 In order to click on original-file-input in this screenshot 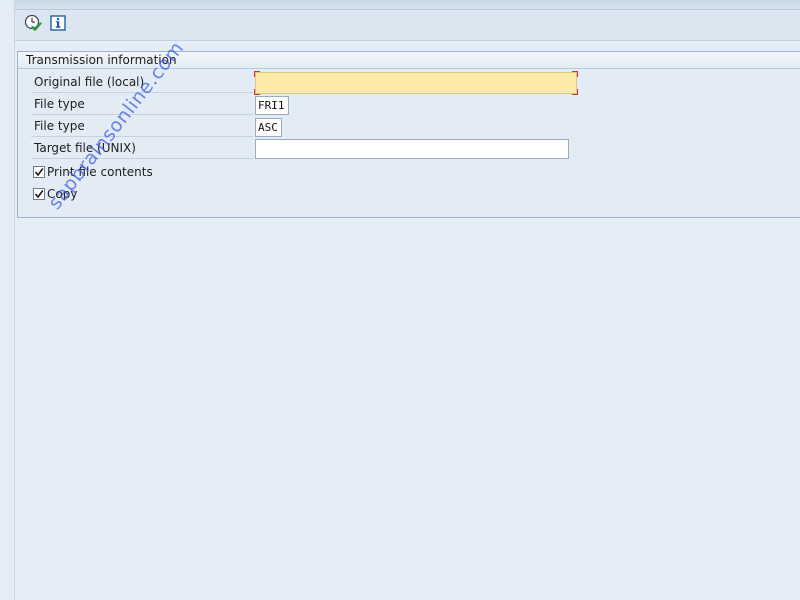, I will do `click(416, 83)`.